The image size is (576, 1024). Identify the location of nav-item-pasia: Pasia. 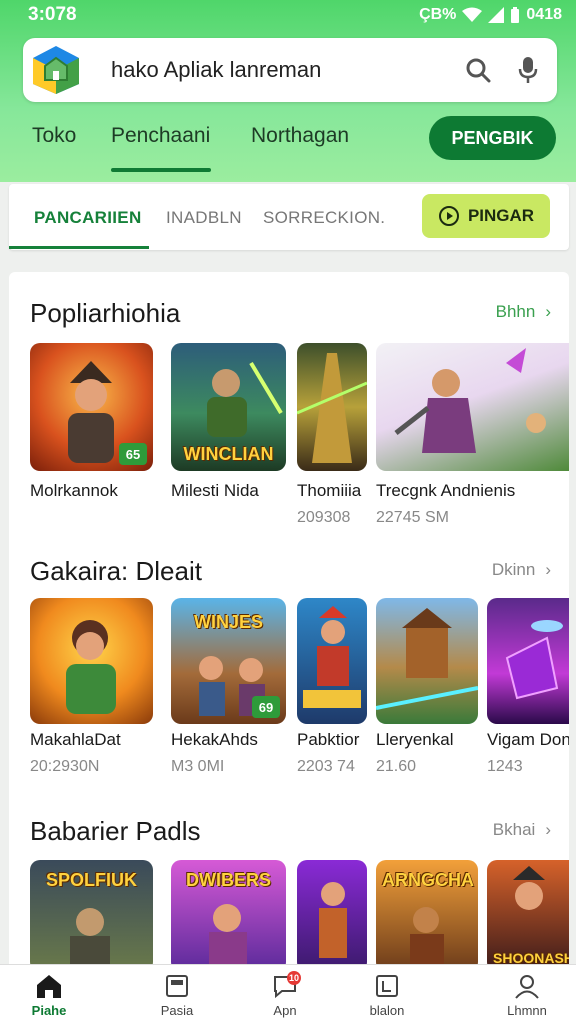
(177, 995).